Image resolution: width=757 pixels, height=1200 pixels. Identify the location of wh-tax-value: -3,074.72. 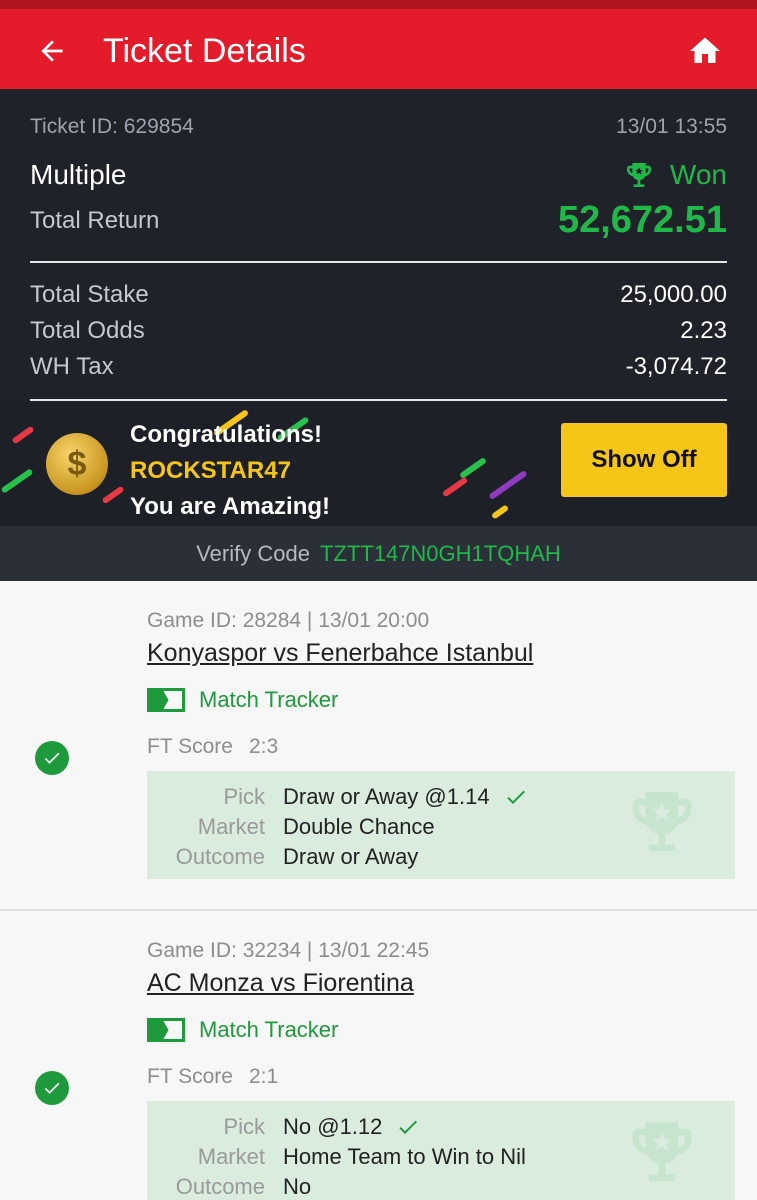
(676, 366).